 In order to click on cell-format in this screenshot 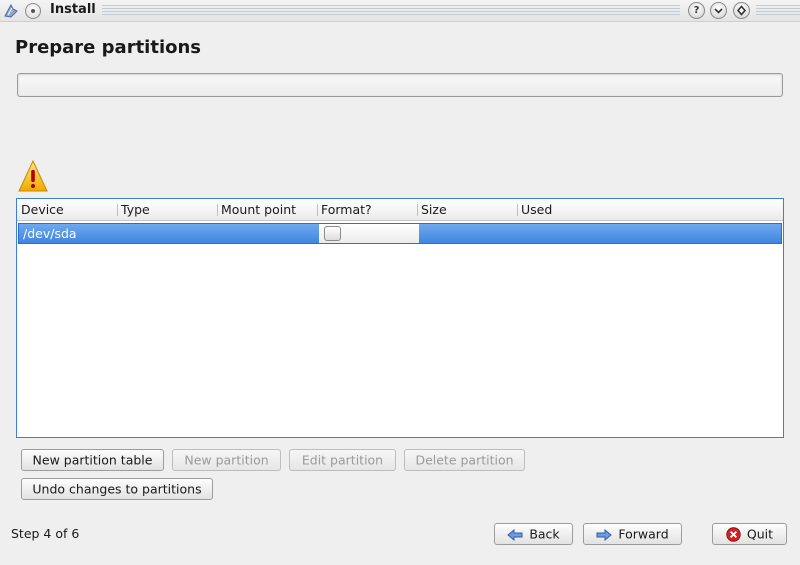, I will do `click(369, 233)`.